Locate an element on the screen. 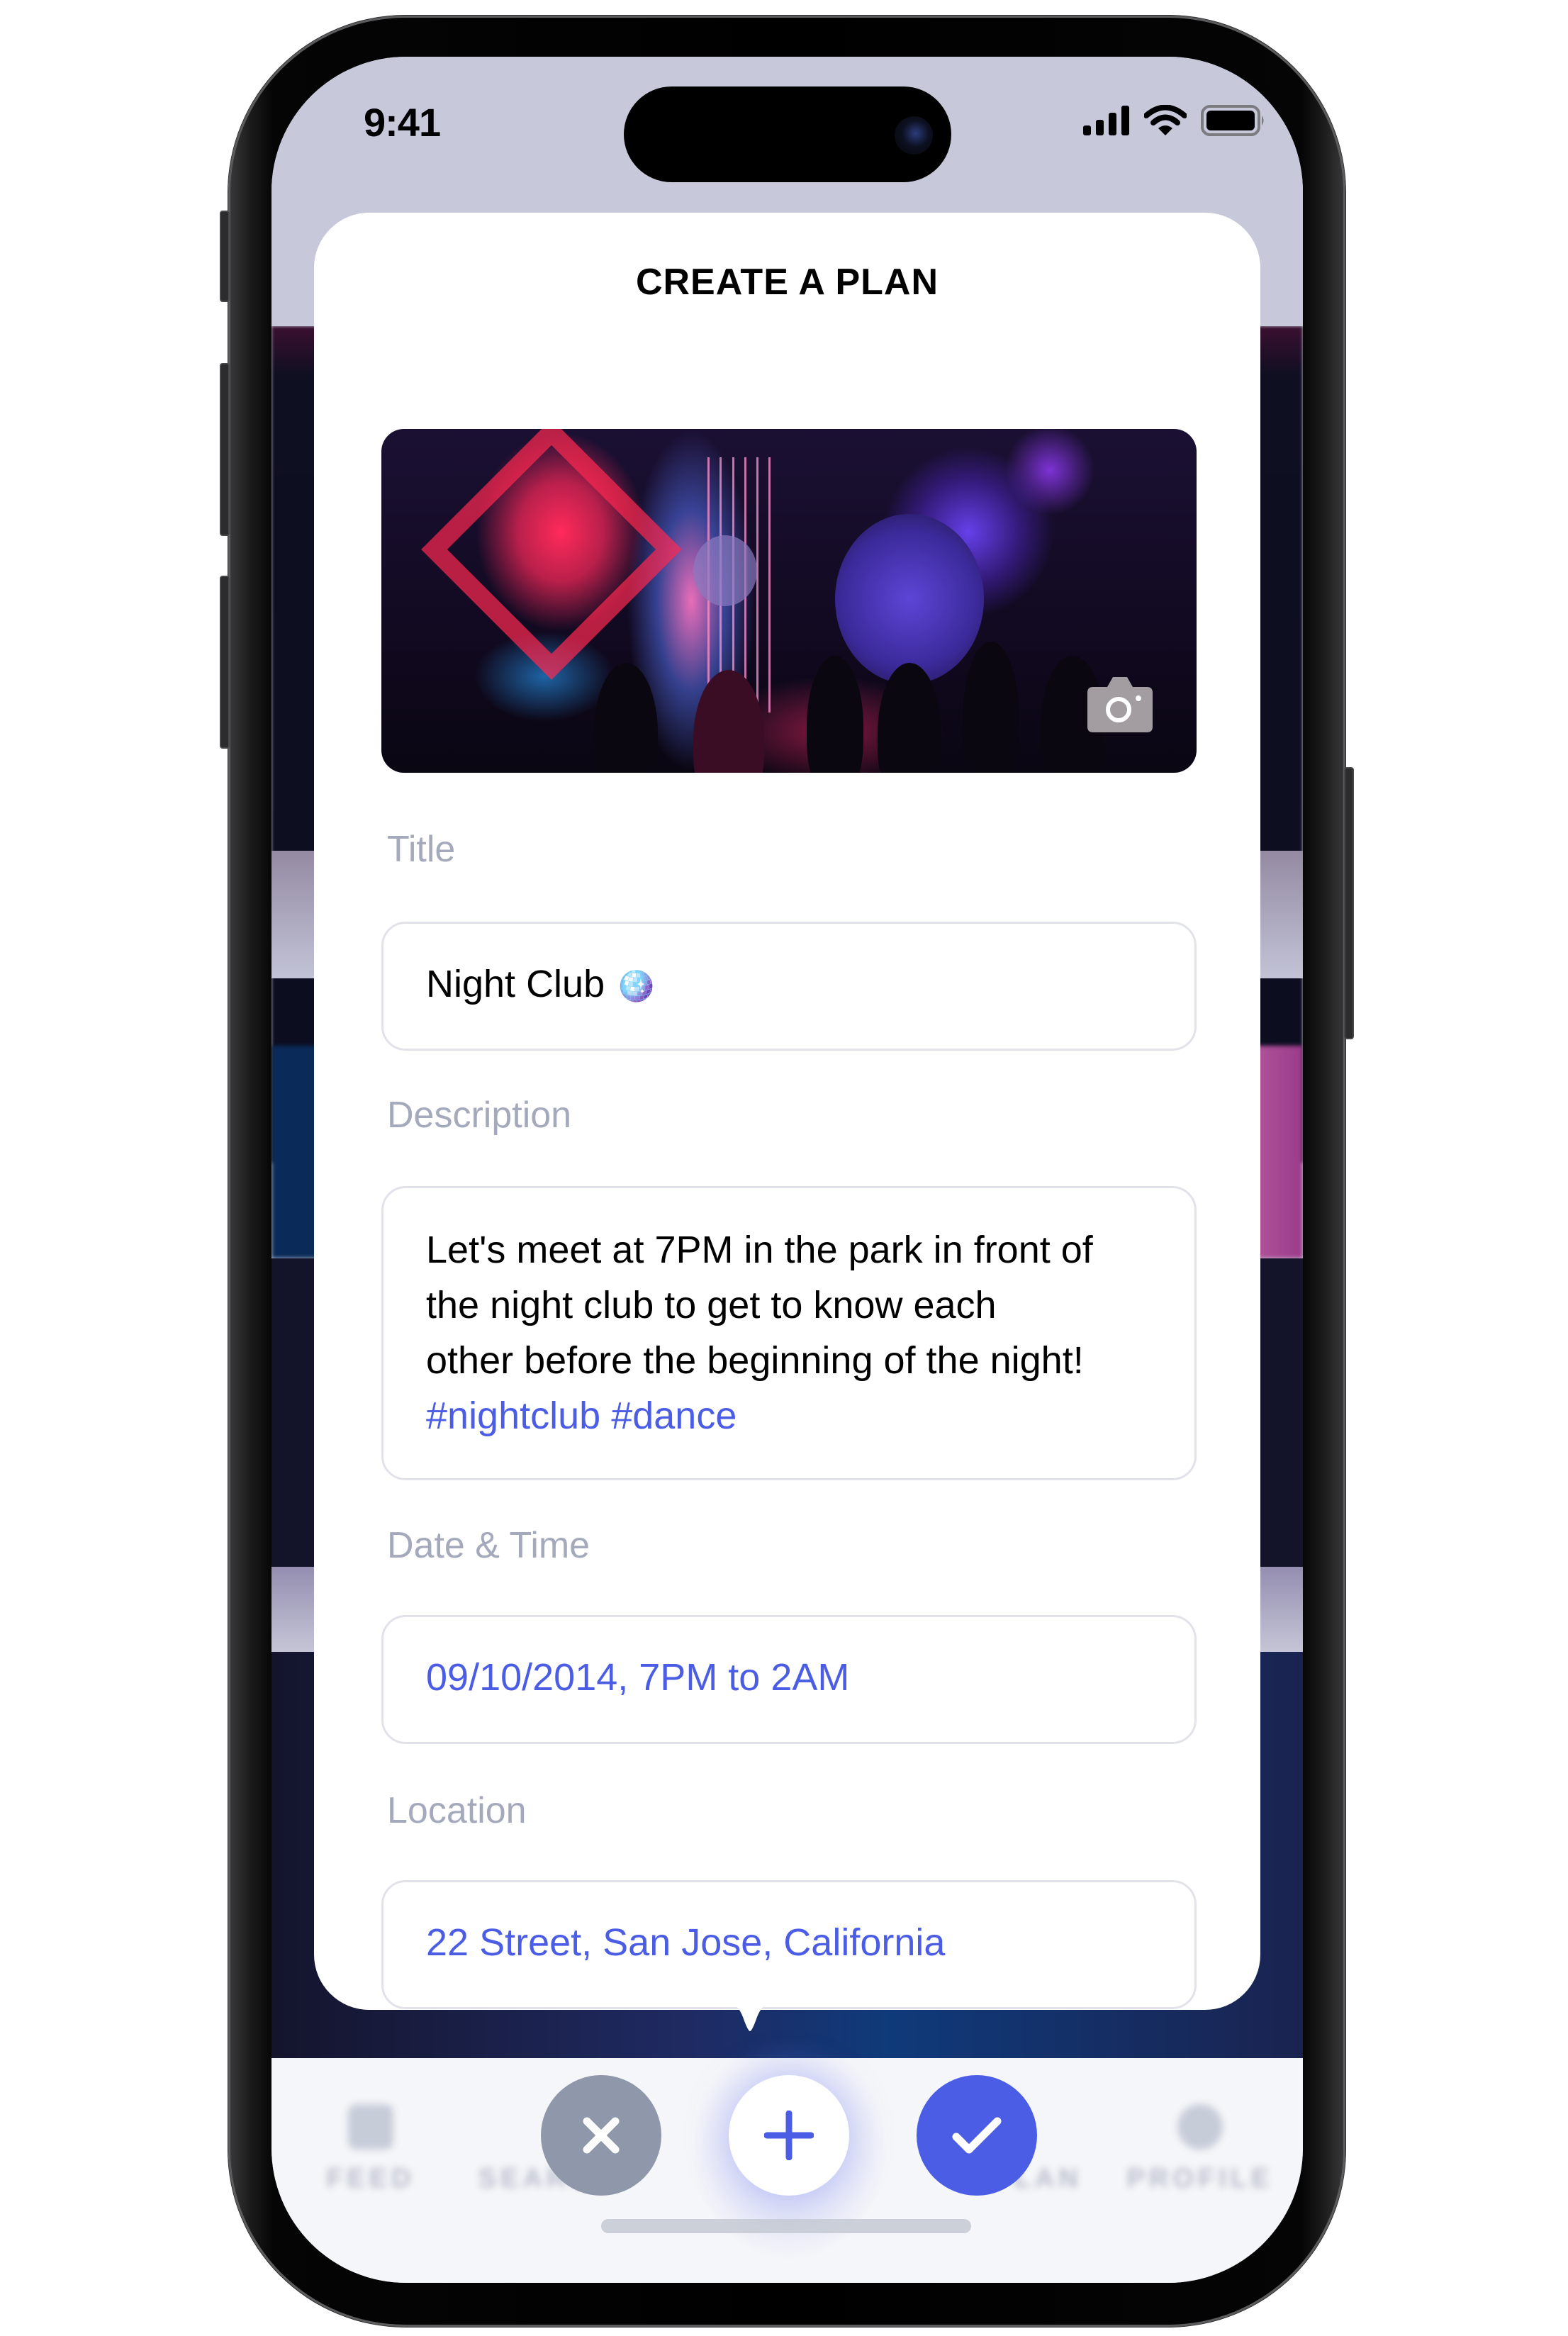 This screenshot has width=1568, height=2336. date-time-input: 09/10/2014, 7PM to 2AM is located at coordinates (789, 1679).